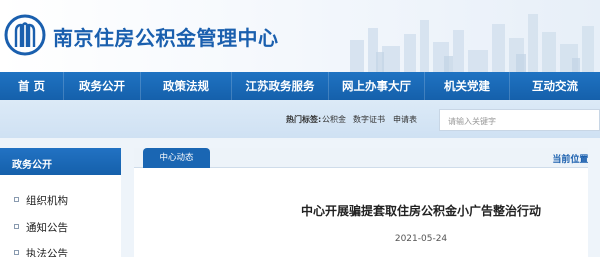 This screenshot has width=600, height=257. I want to click on article-date: 2021-05-24, so click(421, 239).